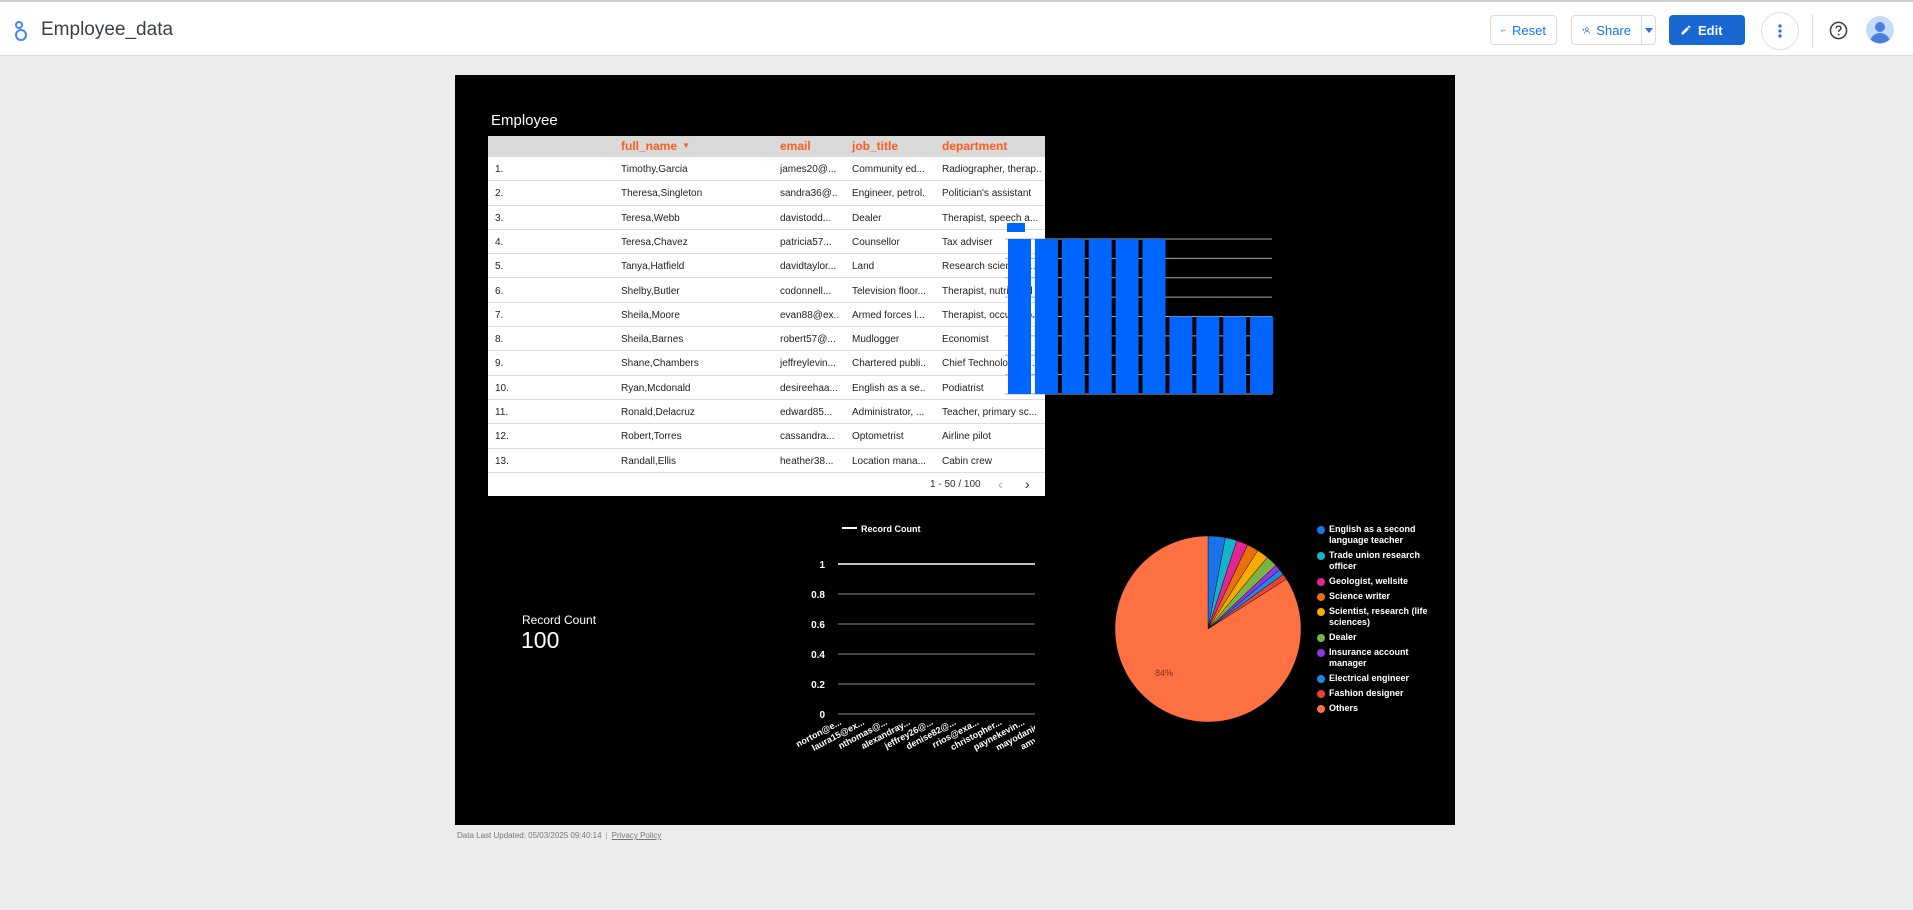  I want to click on header-divider, so click(1812, 31).